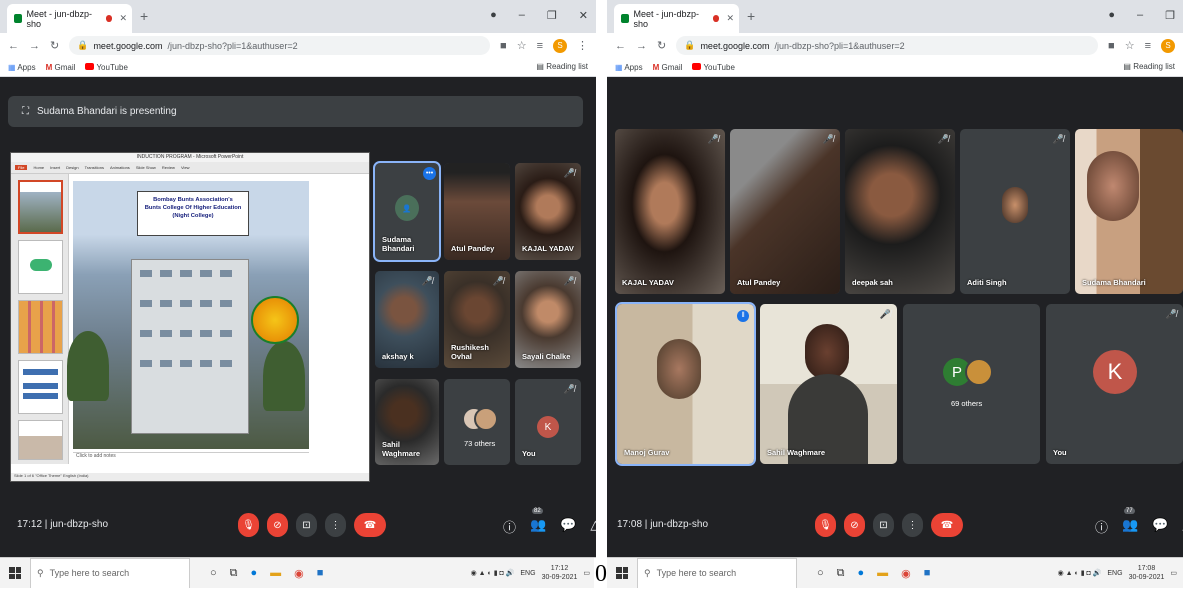  I want to click on menu-dots-icon: ⋮, so click(582, 45).